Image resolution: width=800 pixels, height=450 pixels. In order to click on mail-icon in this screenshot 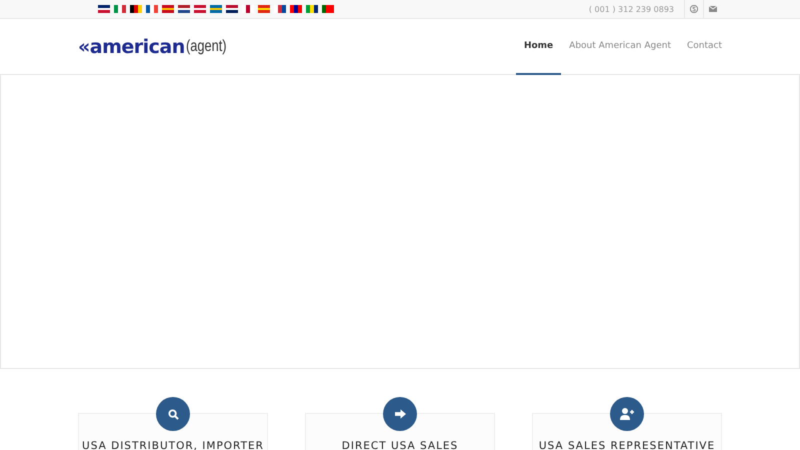, I will do `click(713, 9)`.